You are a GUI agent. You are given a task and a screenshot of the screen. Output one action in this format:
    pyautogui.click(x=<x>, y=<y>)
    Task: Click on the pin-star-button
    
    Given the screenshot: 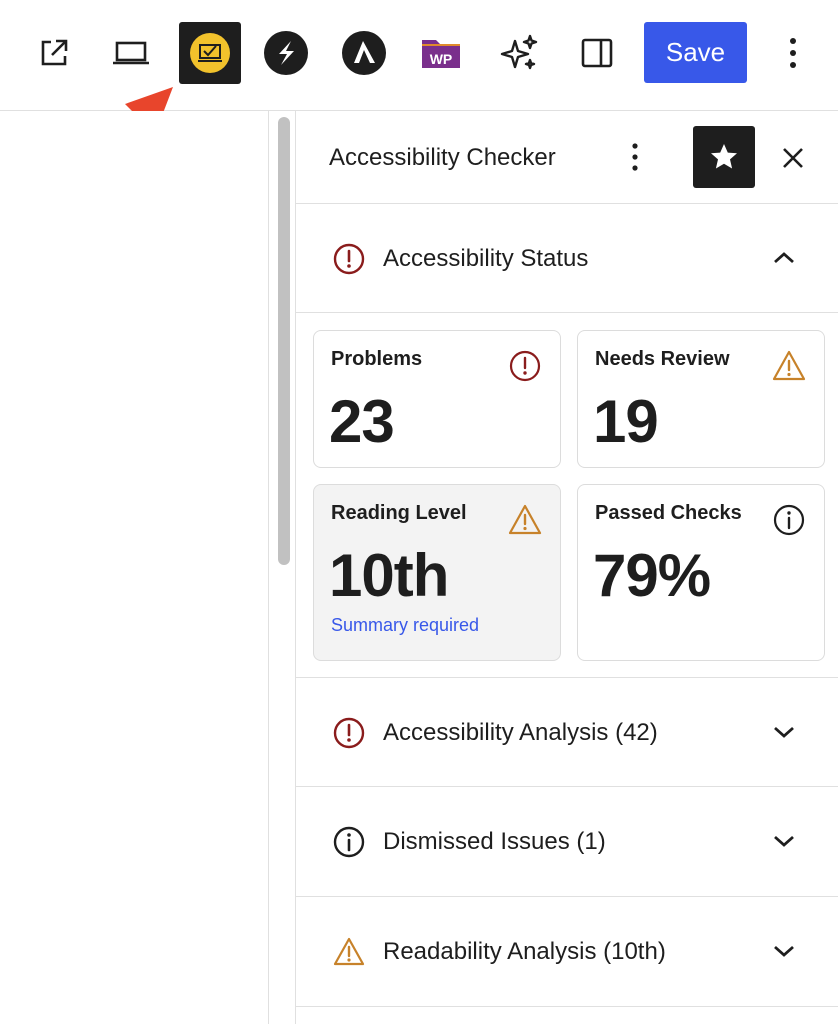 What is the action you would take?
    pyautogui.click(x=724, y=157)
    